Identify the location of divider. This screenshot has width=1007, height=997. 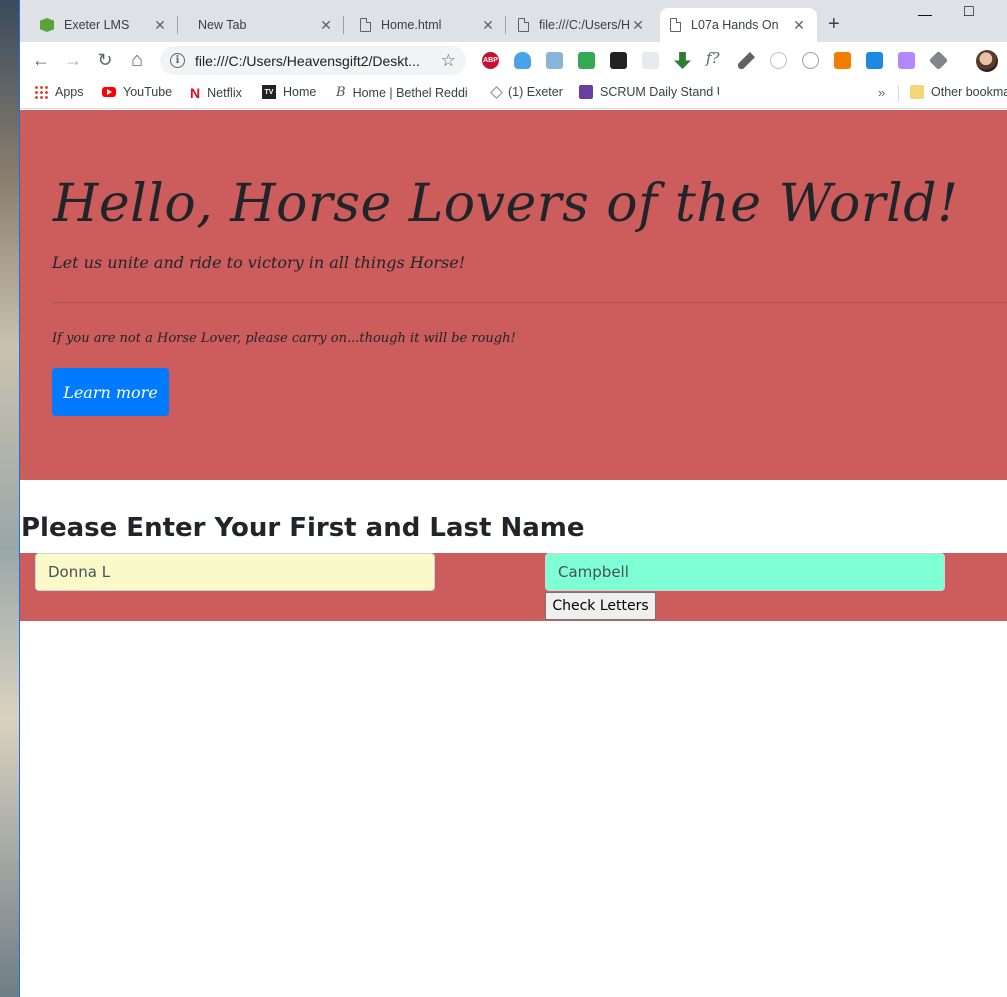
(529, 302).